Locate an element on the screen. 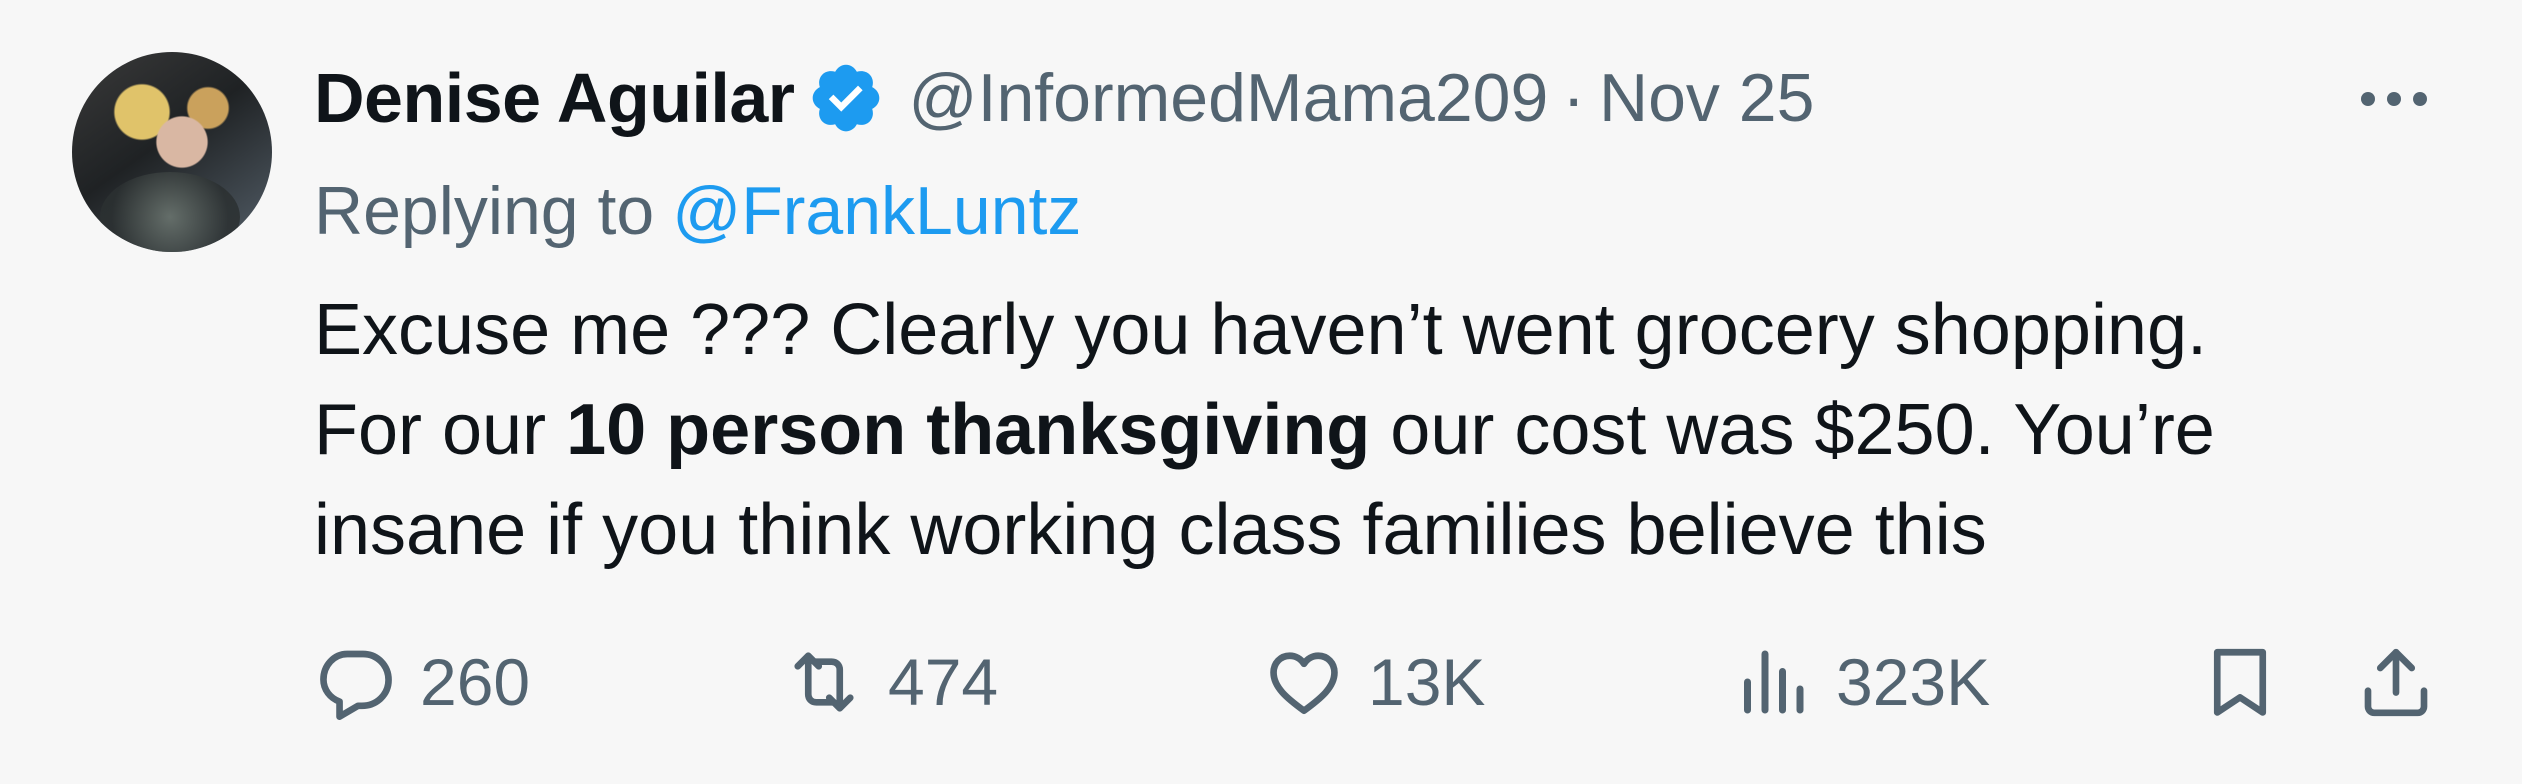 The width and height of the screenshot is (2522, 784). retweet-button: 474 is located at coordinates (890, 682).